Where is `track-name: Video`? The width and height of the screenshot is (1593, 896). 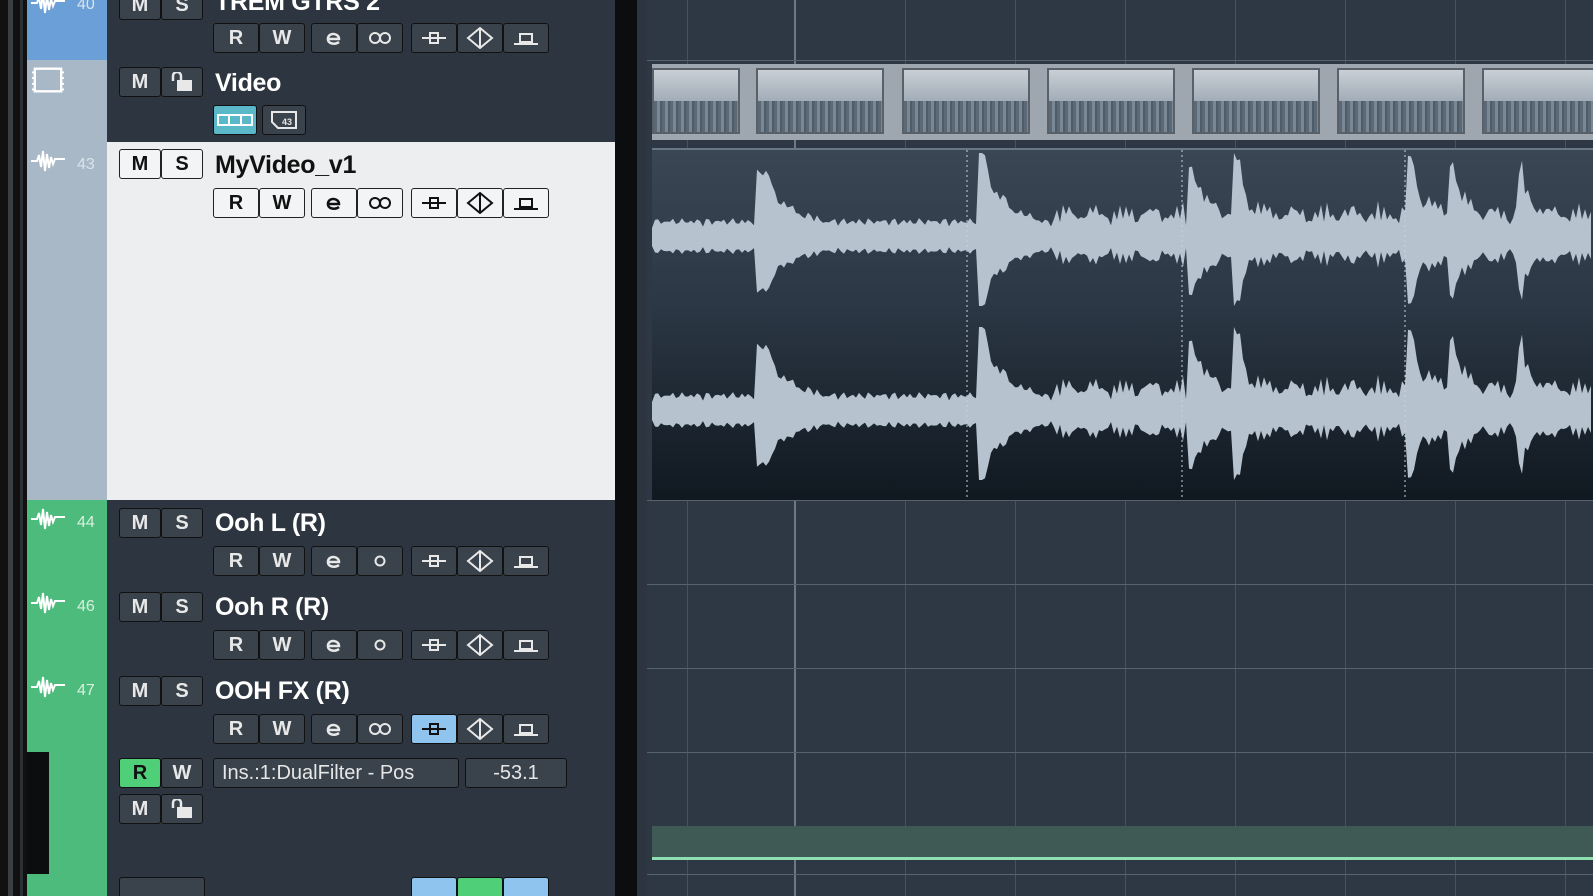
track-name: Video is located at coordinates (248, 83).